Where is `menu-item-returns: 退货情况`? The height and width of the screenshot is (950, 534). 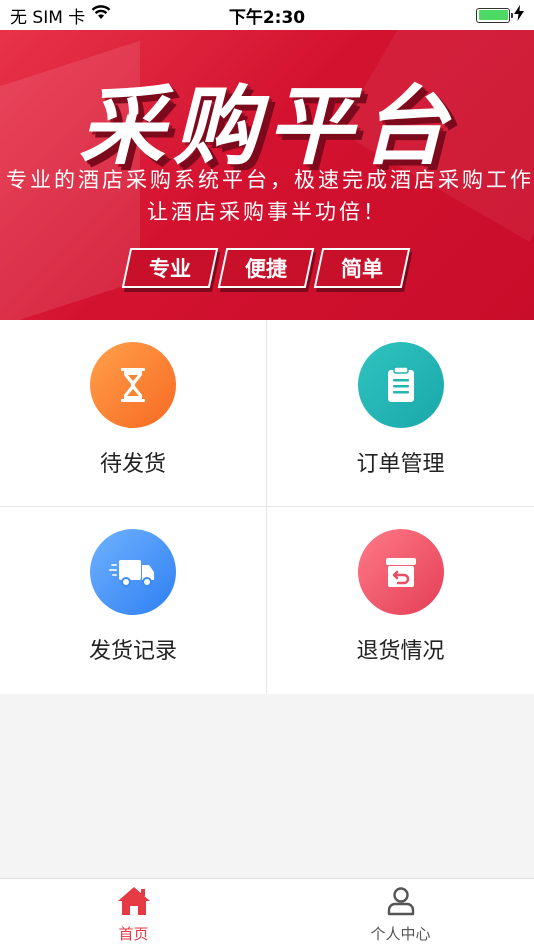
menu-item-returns: 退货情况 is located at coordinates (400, 600).